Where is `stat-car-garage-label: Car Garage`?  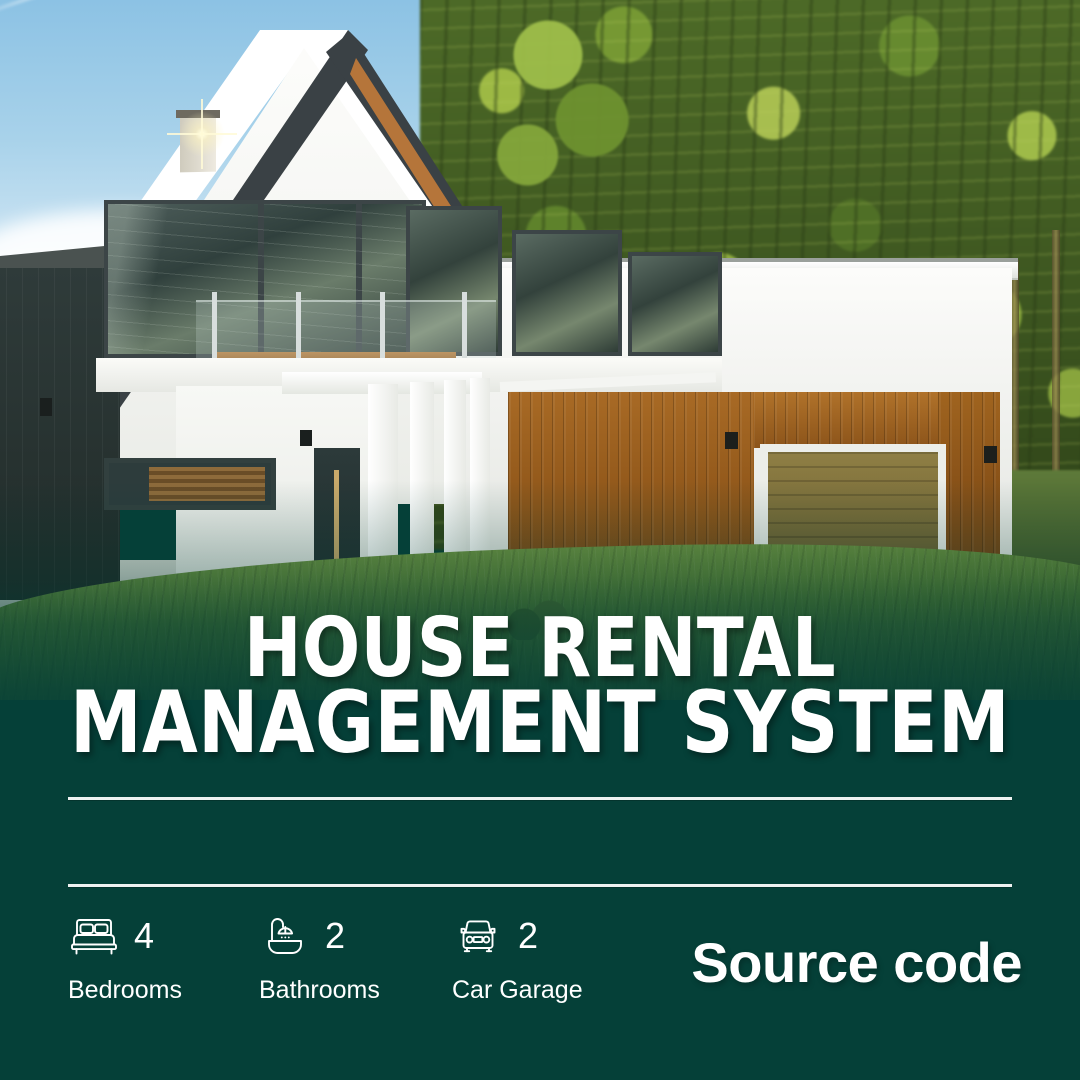 stat-car-garage-label: Car Garage is located at coordinates (517, 990).